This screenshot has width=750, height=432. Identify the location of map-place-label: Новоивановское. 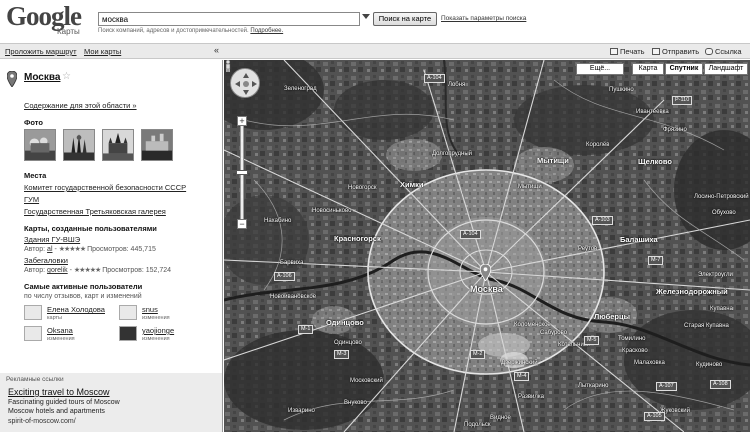
(293, 297).